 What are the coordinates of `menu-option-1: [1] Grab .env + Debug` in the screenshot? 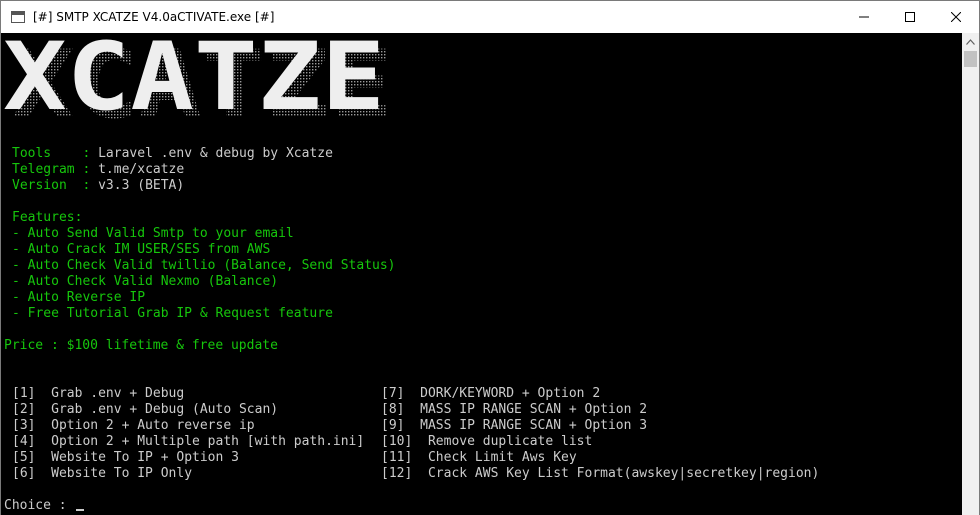 It's located at (98, 394).